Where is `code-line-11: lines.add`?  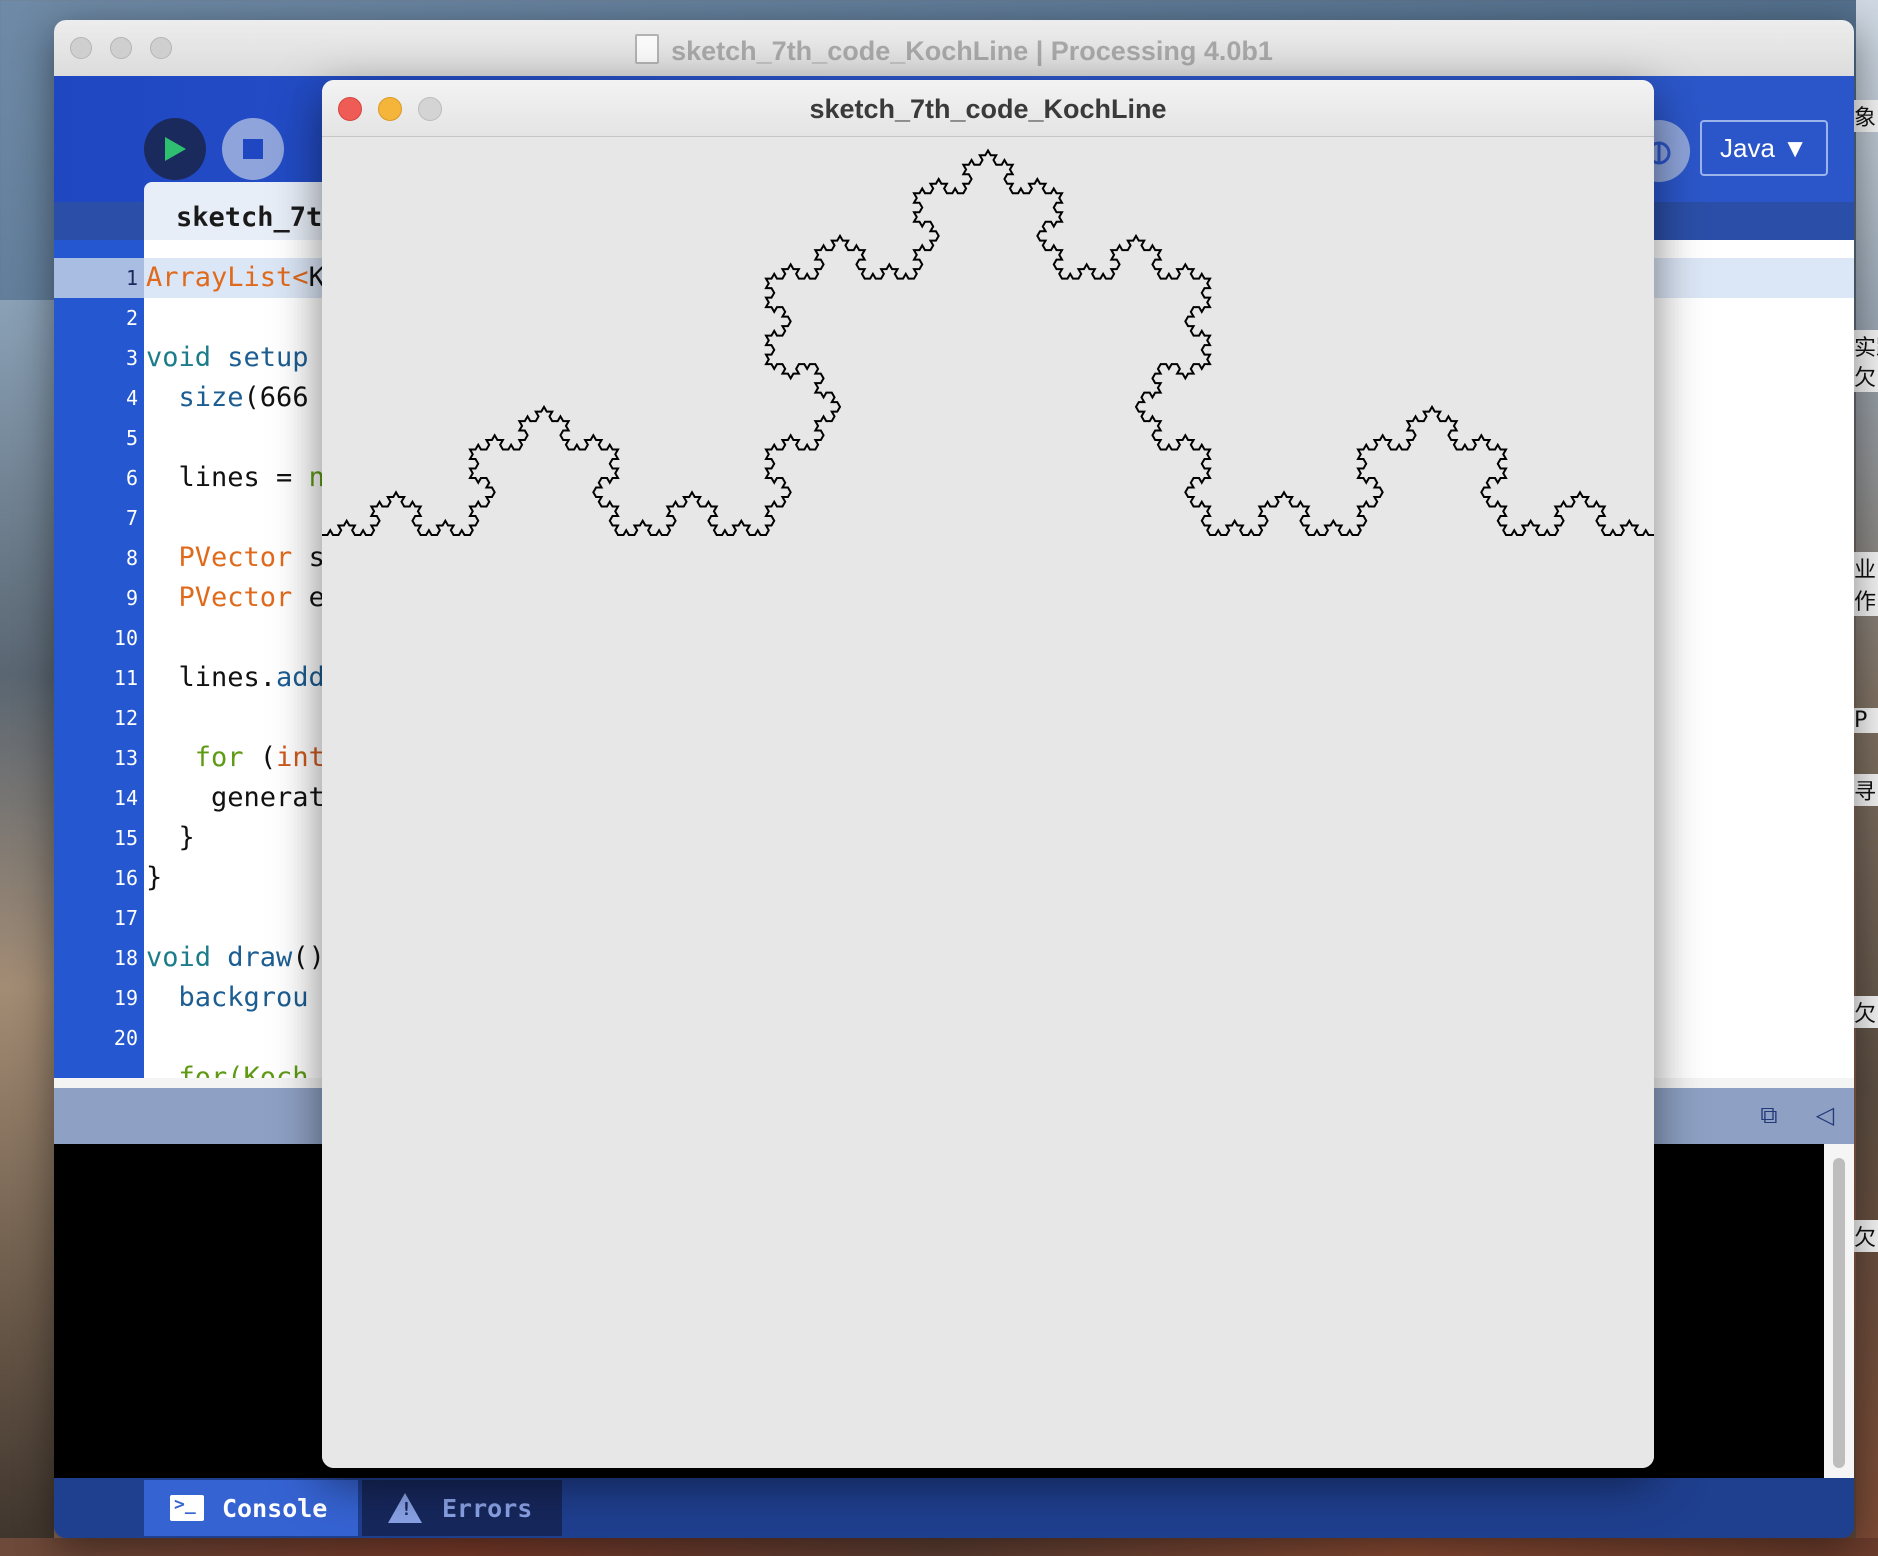 code-line-11: lines.add is located at coordinates (235, 678).